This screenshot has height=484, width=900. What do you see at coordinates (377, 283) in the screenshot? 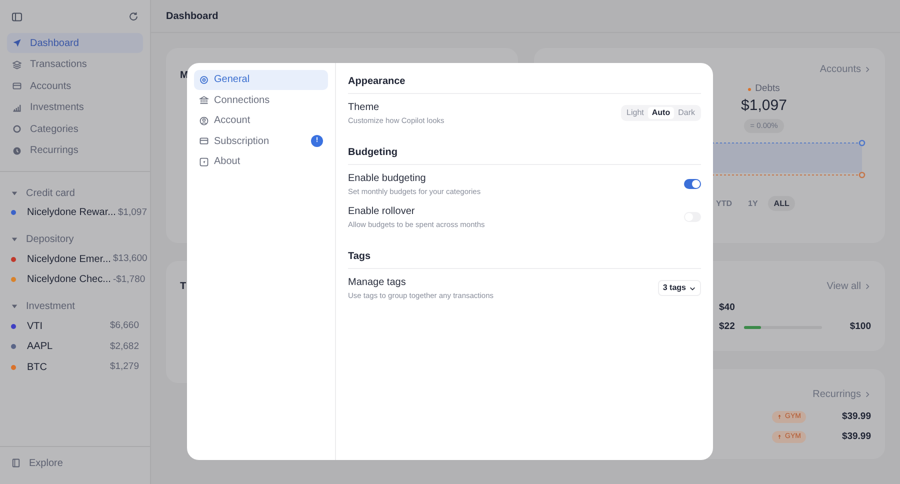
I see `setting-title: Manage tags` at bounding box center [377, 283].